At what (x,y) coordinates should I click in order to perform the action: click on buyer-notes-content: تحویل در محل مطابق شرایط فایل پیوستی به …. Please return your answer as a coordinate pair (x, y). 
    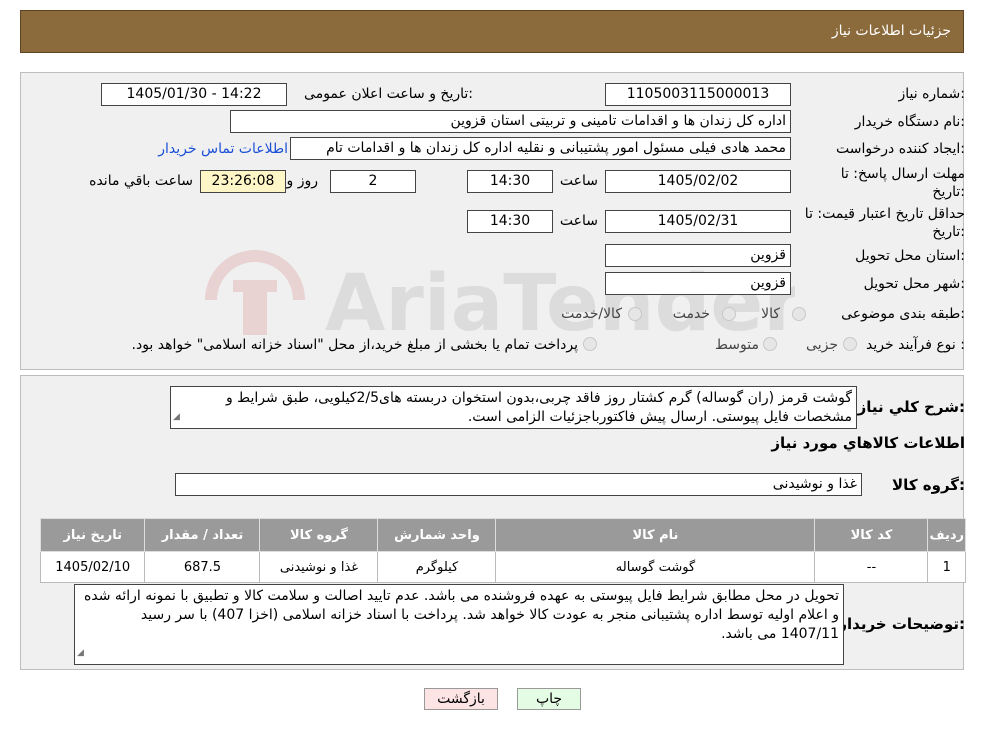
    Looking at the image, I should click on (461, 615).